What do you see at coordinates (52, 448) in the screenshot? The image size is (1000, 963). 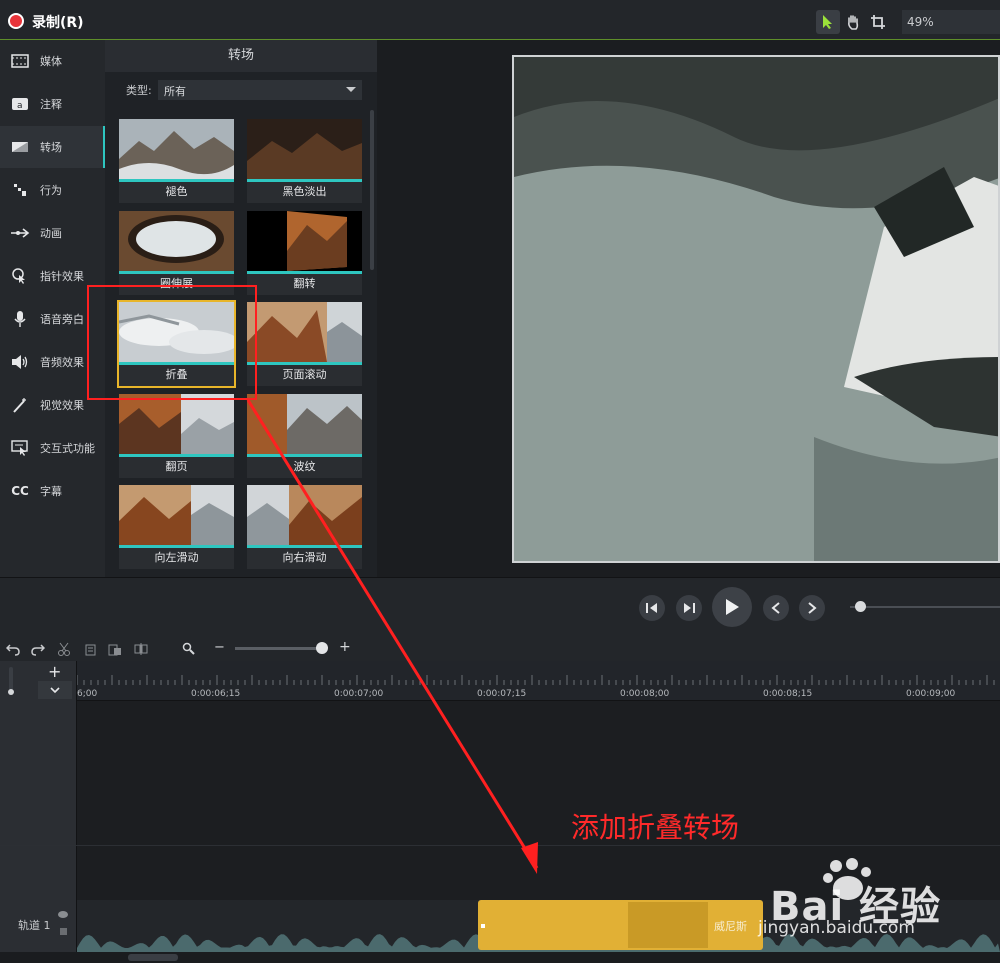 I see `sidebar-item-interactivity: 交互式功能` at bounding box center [52, 448].